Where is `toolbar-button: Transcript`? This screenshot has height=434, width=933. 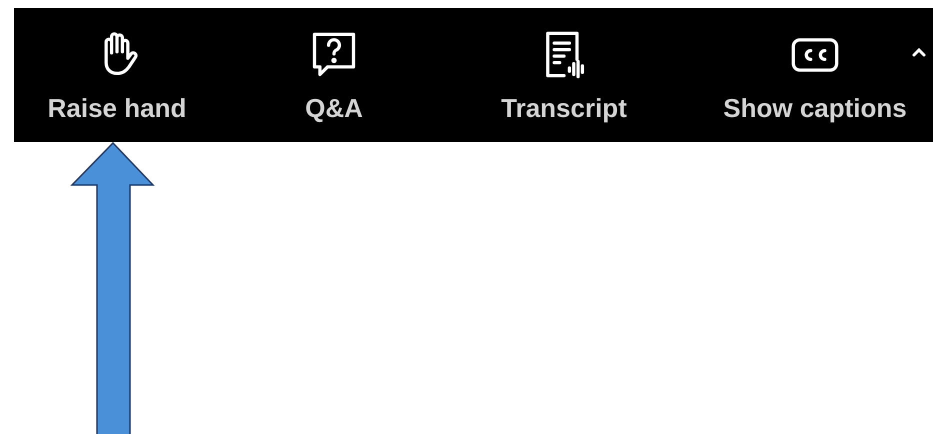 toolbar-button: Transcript is located at coordinates (564, 75).